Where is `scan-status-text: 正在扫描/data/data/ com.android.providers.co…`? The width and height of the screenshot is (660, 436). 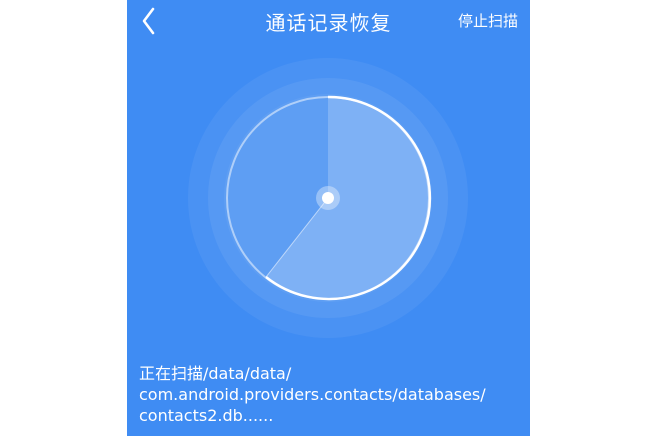 scan-status-text: 正在扫描/data/data/ com.android.providers.co… is located at coordinates (331, 394).